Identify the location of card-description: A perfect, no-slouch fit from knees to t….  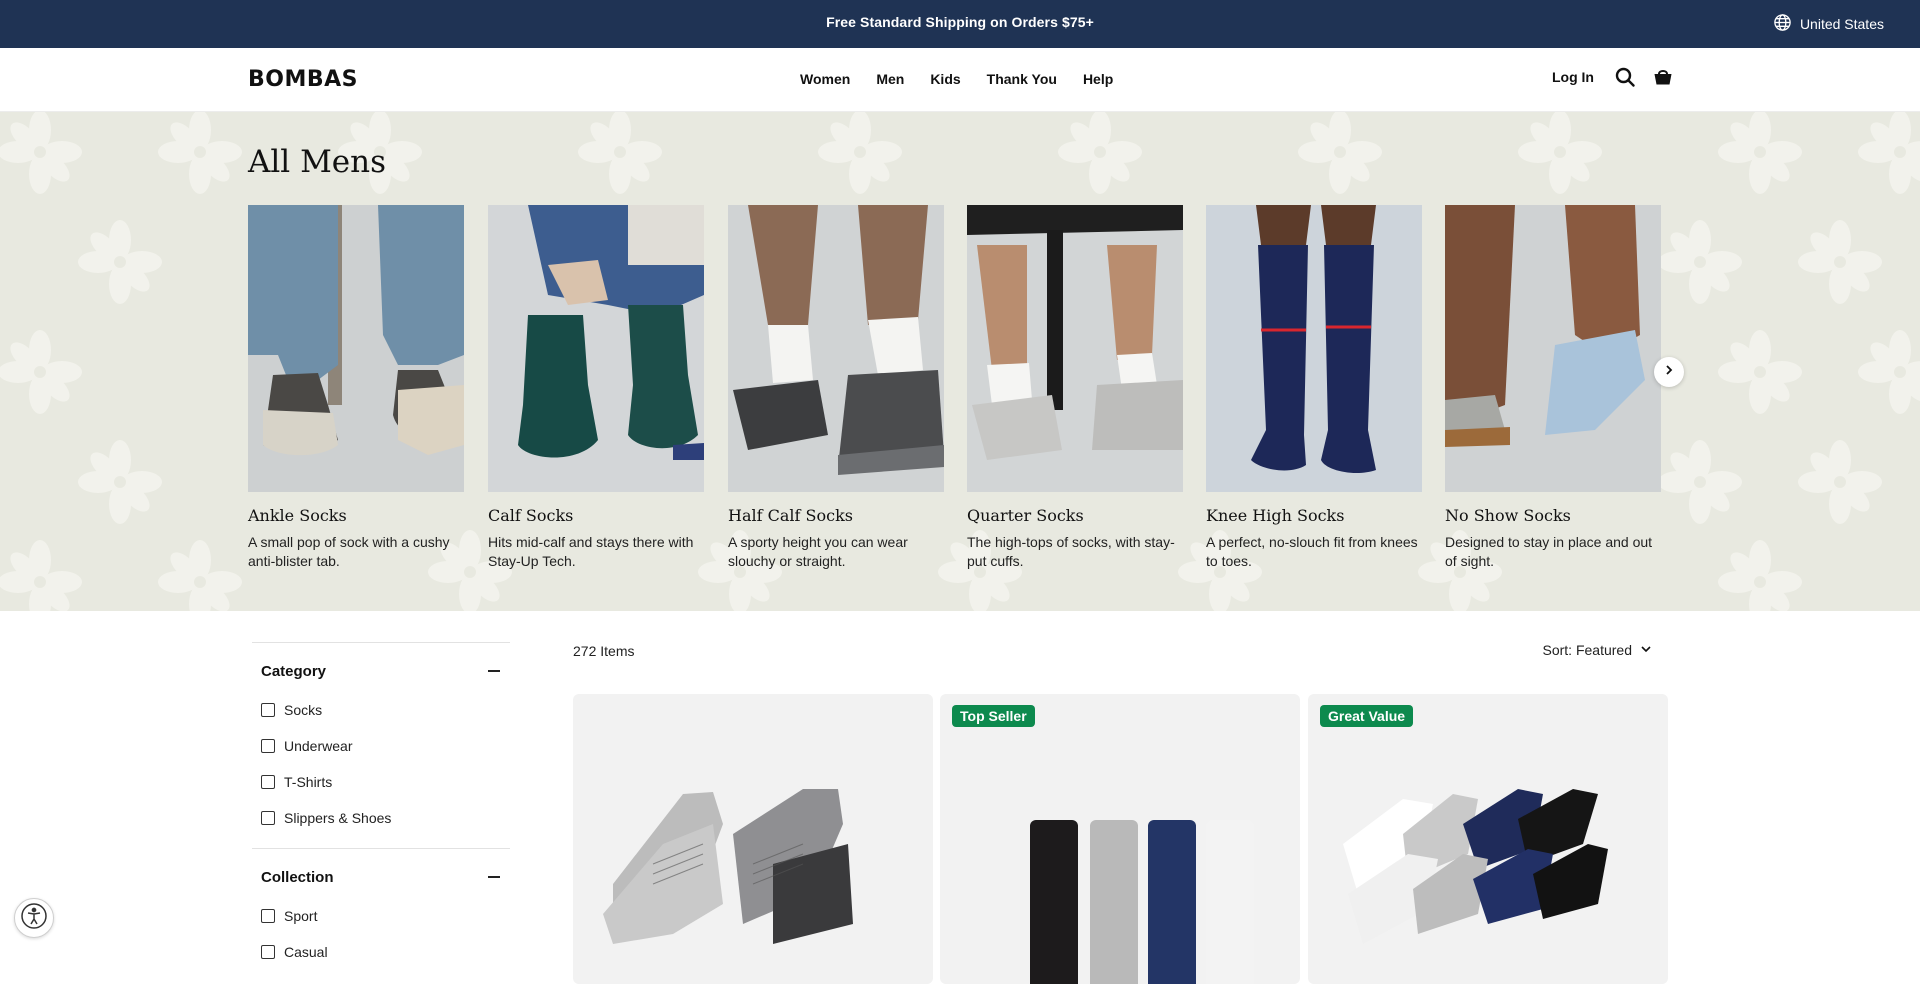
(1312, 551).